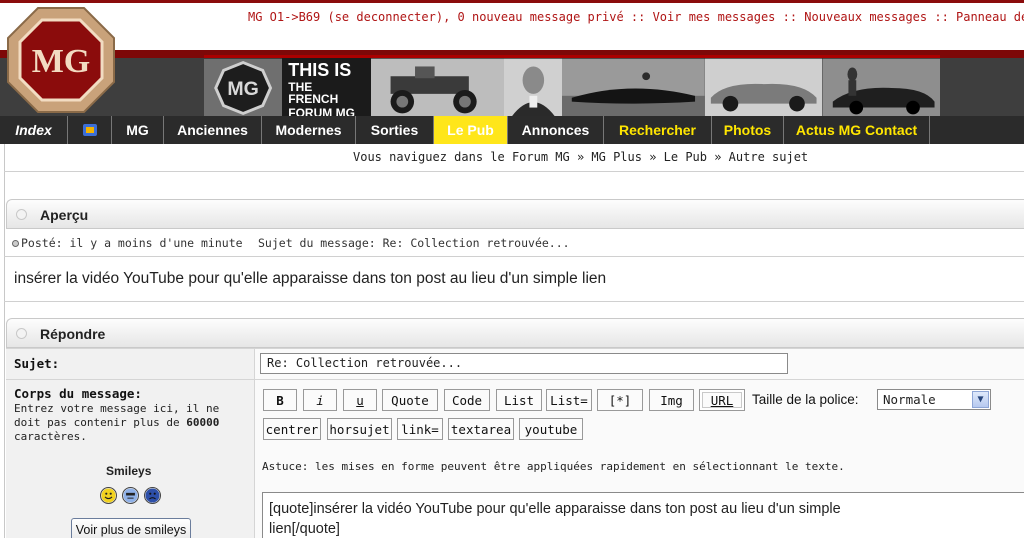  What do you see at coordinates (569, 400) in the screenshot?
I see `ordered-list-button: List=` at bounding box center [569, 400].